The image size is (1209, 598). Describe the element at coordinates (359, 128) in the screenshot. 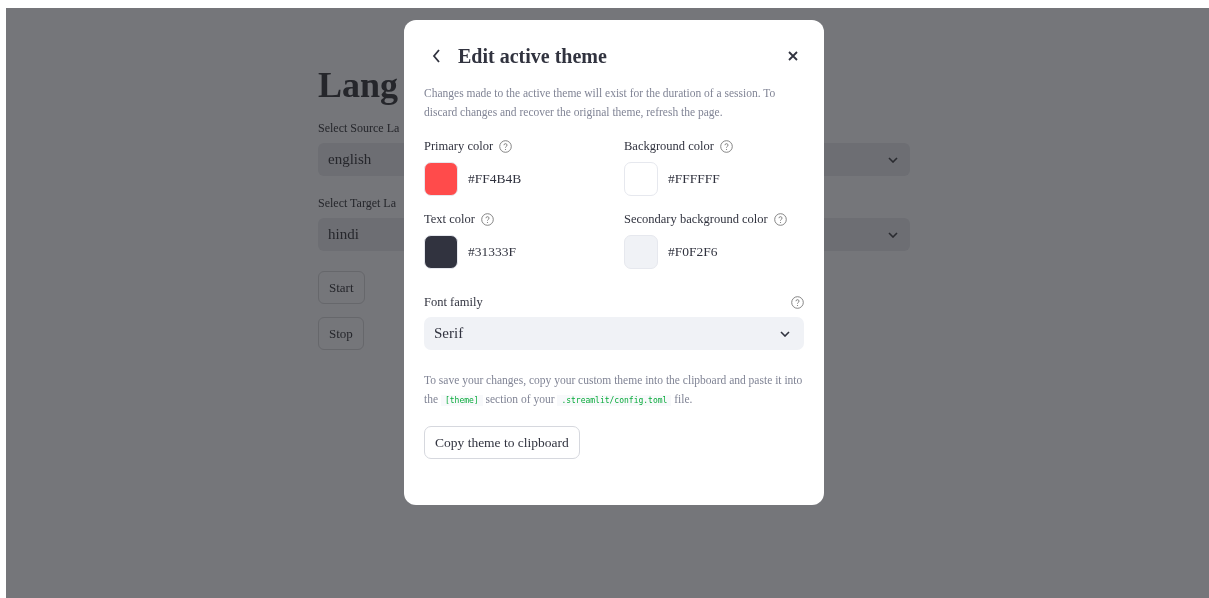

I see `field-label: Select Source La` at that location.